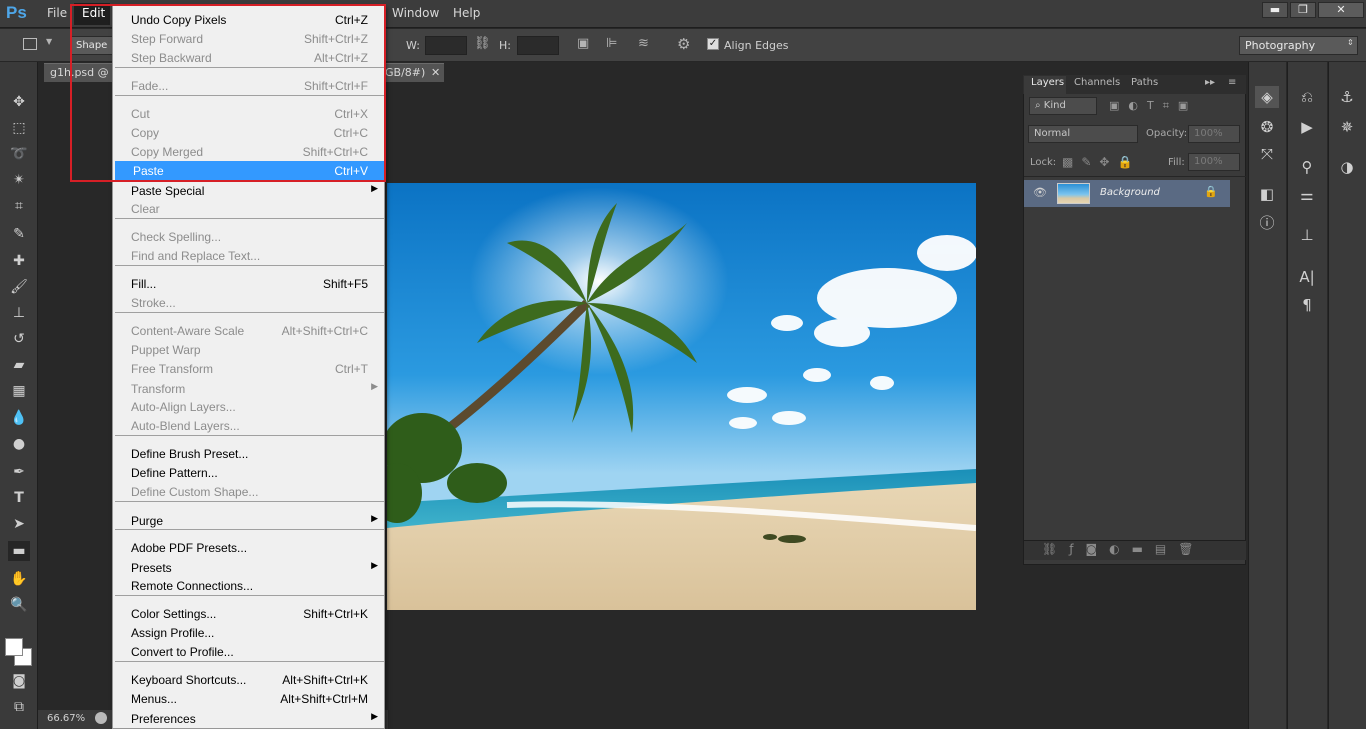  I want to click on adjustments-panel-icon: ◧, so click(1267, 194).